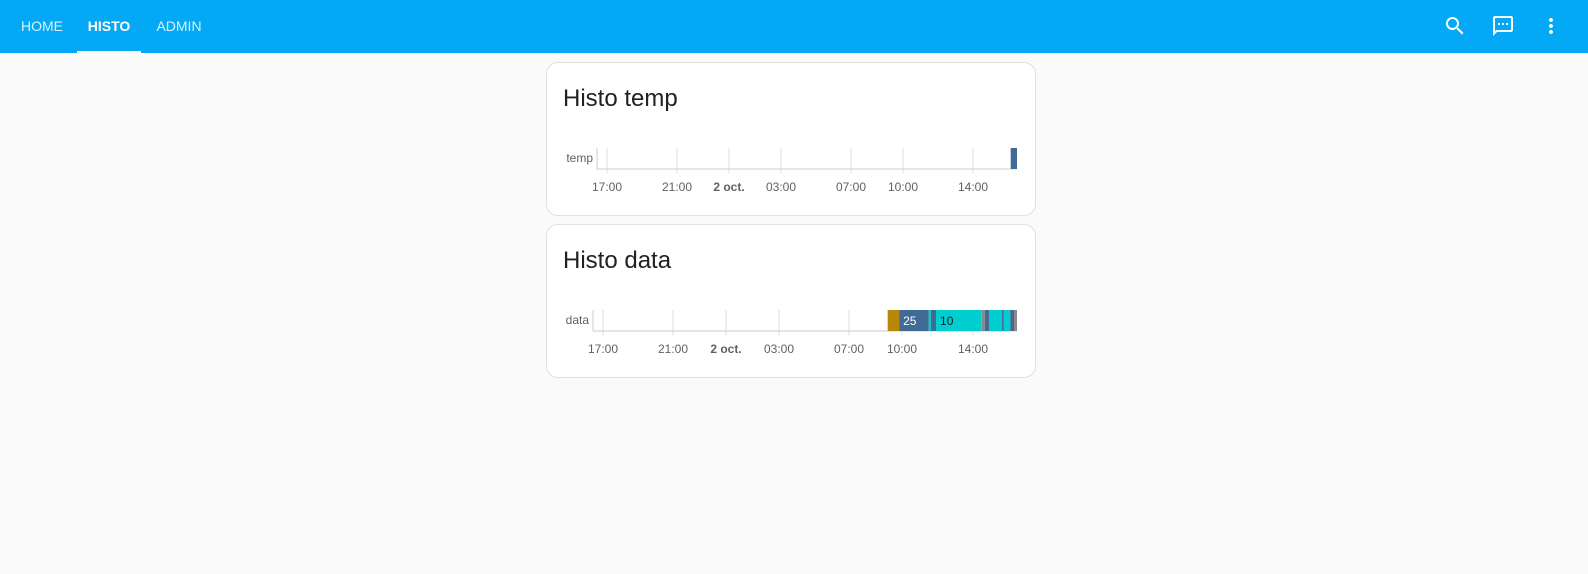 This screenshot has height=574, width=1588. Describe the element at coordinates (579, 158) in the screenshot. I see `row-label: temp` at that location.